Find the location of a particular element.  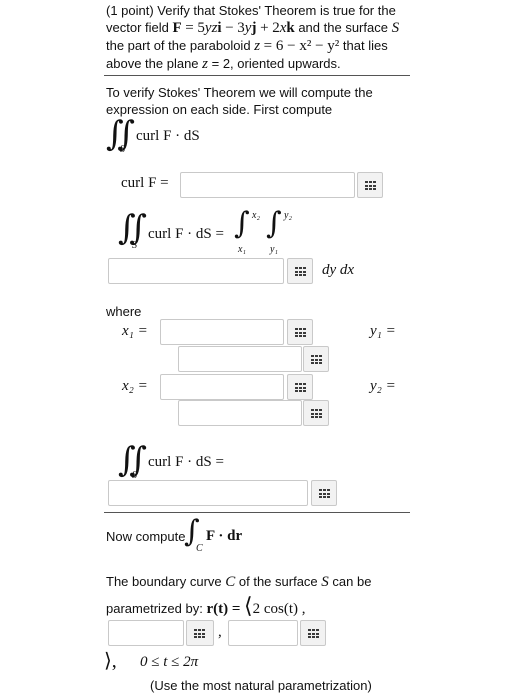

x1-keyboard-button is located at coordinates (300, 332).